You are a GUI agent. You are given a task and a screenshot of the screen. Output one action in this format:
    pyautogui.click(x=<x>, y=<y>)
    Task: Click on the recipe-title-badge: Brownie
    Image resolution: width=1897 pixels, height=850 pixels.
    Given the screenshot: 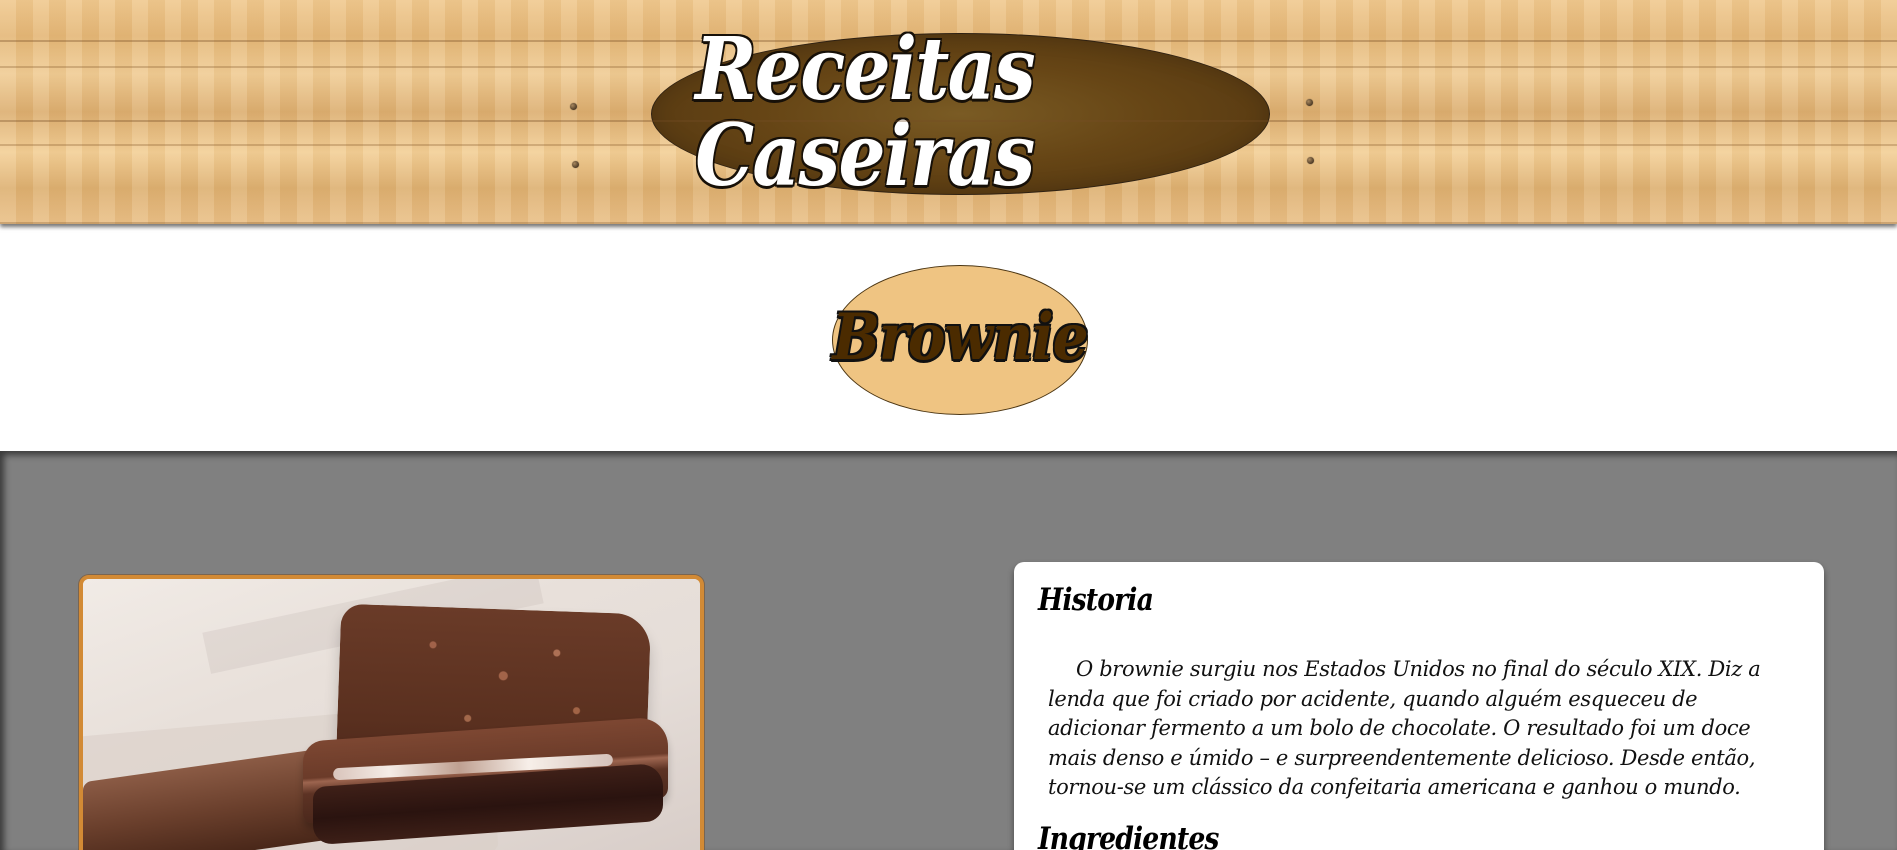 What is the action you would take?
    pyautogui.click(x=960, y=340)
    